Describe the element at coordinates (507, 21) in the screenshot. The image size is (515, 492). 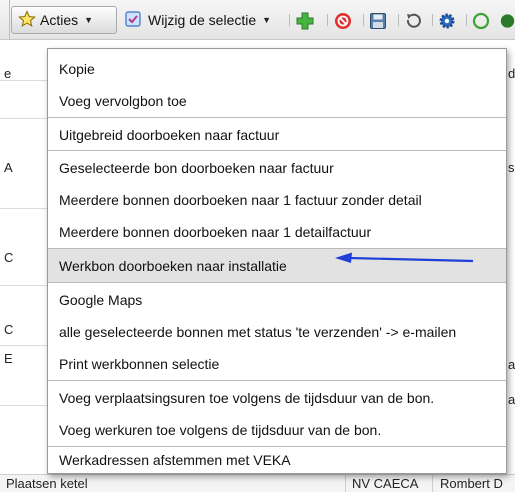
I see `info-icon` at that location.